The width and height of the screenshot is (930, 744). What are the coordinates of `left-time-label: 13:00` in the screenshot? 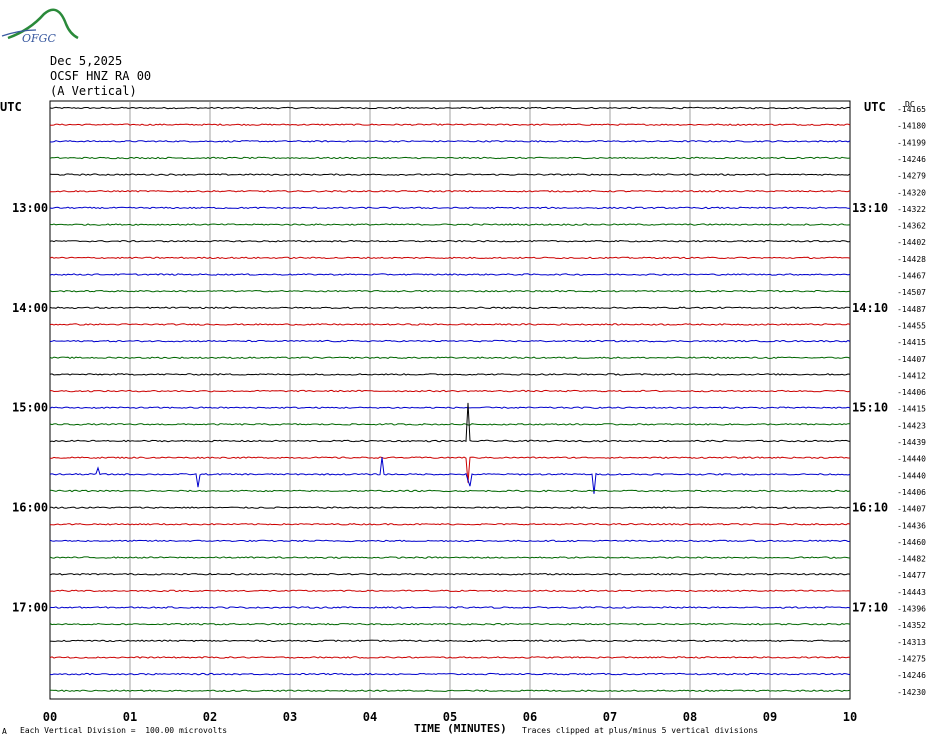 It's located at (30, 208).